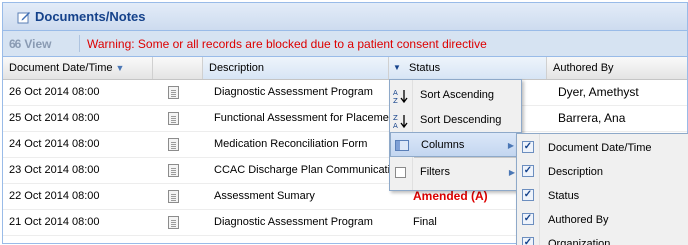  I want to click on view-button-label: View, so click(38, 43).